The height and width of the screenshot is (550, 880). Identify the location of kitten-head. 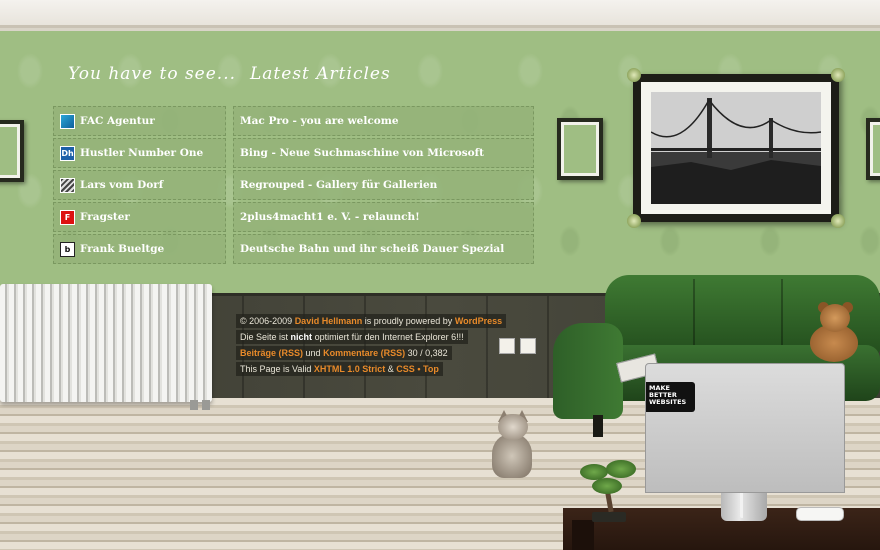
(513, 427).